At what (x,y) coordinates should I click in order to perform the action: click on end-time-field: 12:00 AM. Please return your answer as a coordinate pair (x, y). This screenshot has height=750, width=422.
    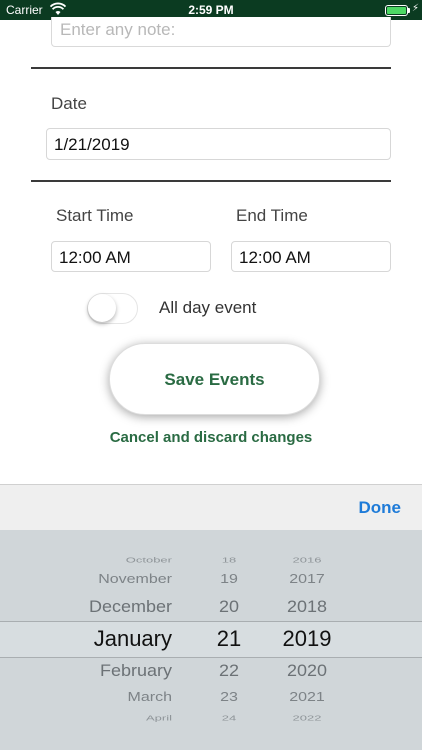
    Looking at the image, I should click on (311, 256).